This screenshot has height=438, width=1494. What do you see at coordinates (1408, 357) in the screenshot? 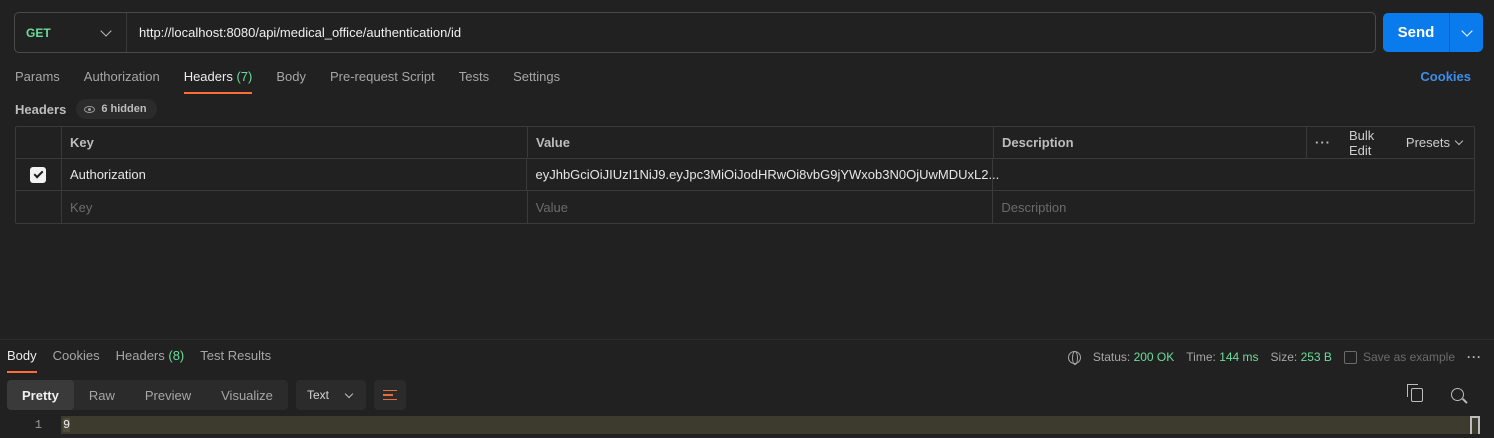
I see `save-example-label: Save as example` at bounding box center [1408, 357].